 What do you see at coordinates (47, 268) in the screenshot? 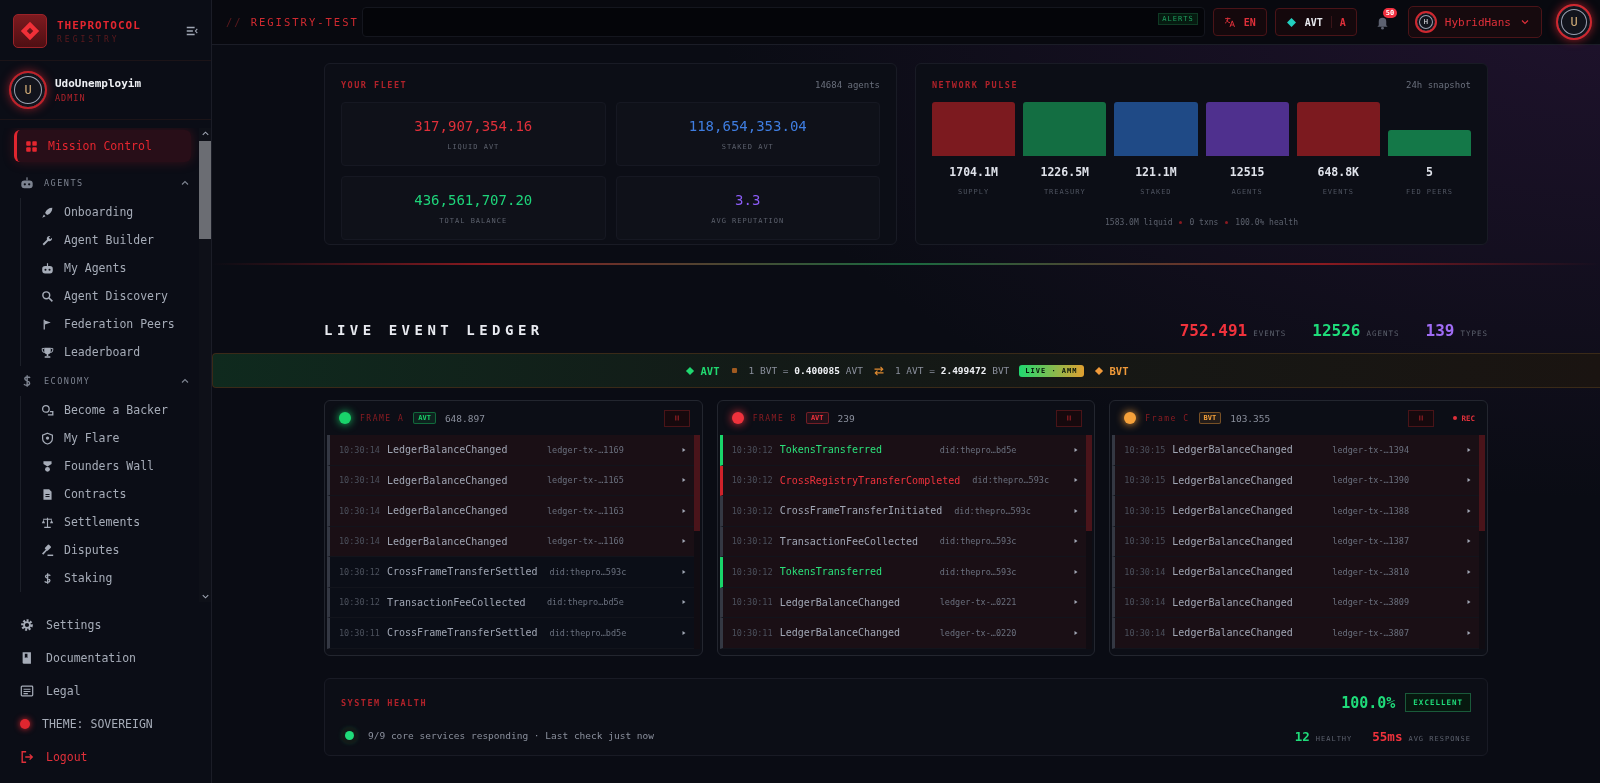
I see `robot-icon` at bounding box center [47, 268].